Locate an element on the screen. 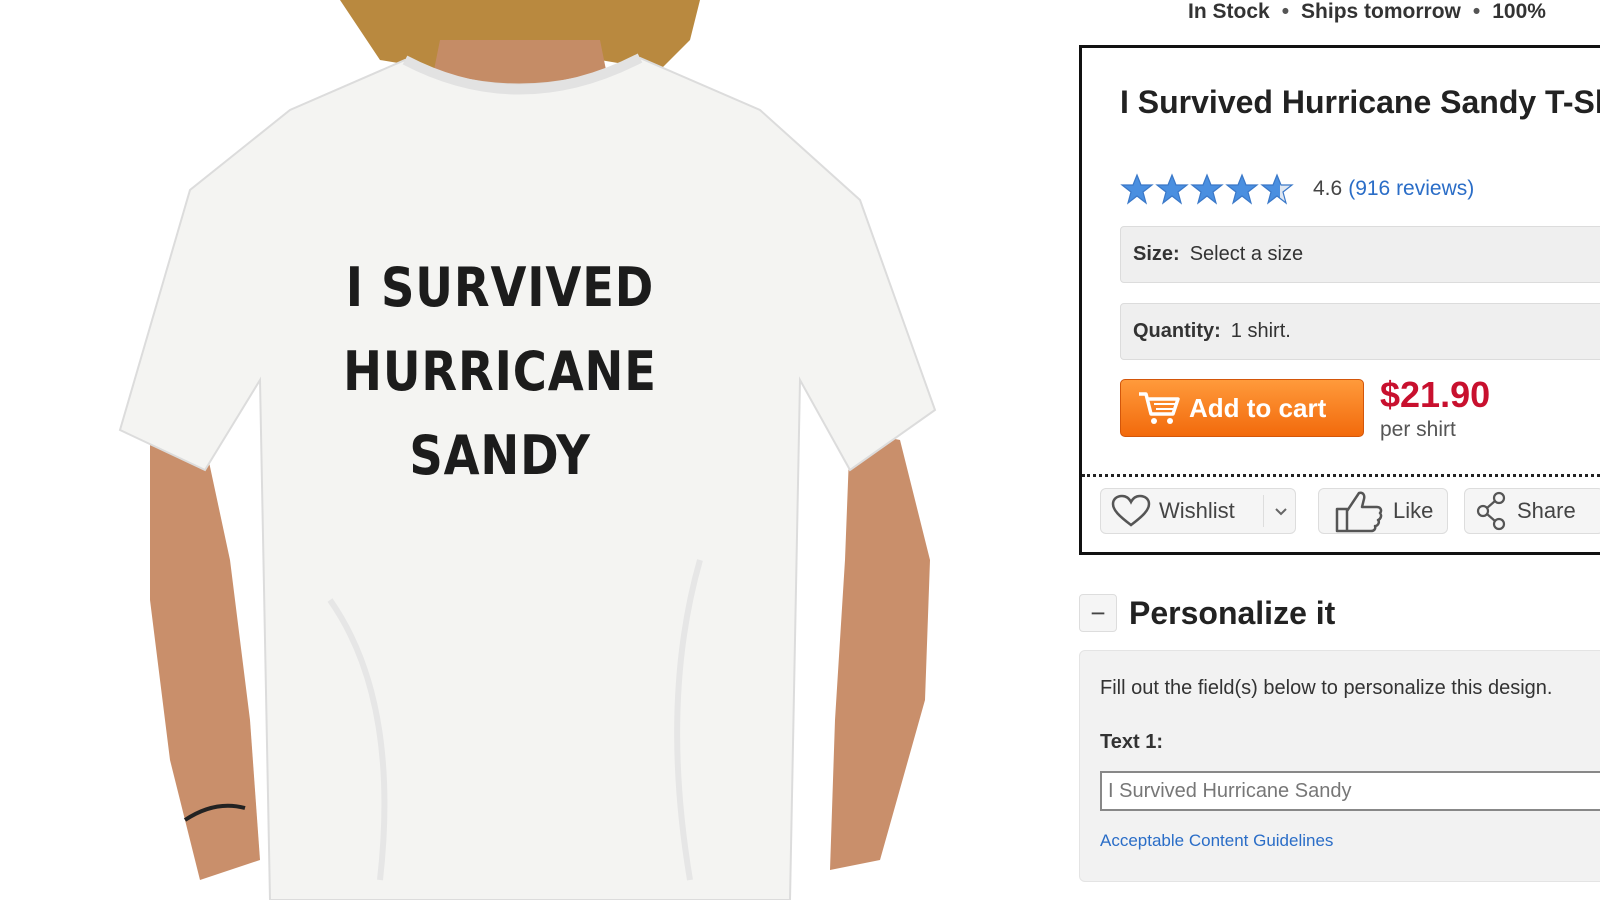  minus-icon: − is located at coordinates (1098, 612).